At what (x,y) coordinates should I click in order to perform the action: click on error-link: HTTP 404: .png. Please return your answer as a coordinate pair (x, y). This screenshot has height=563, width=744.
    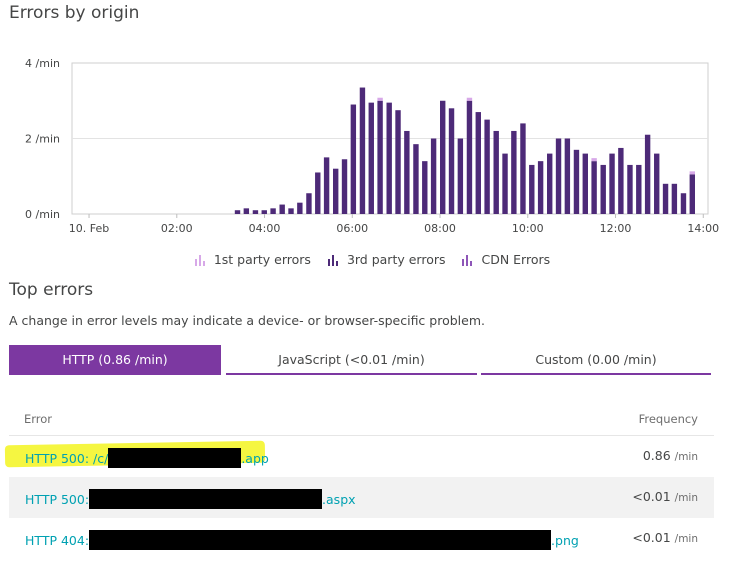
    Looking at the image, I should click on (302, 540).